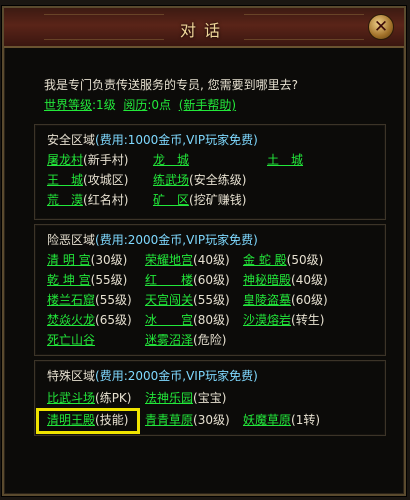 Image resolution: width=410 pixels, height=500 pixels. I want to click on destination-item: 乾 坤 宫(55级), so click(87, 279).